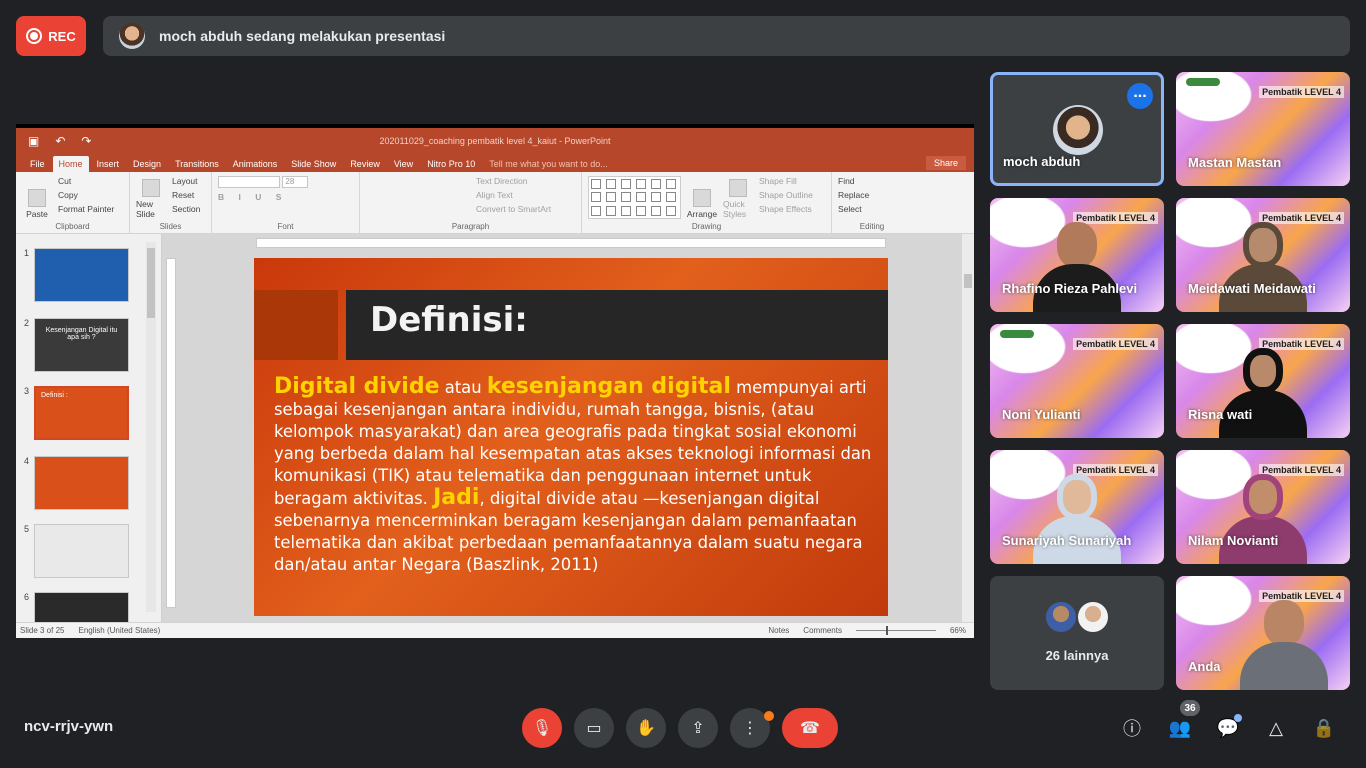 The width and height of the screenshot is (1366, 768). Describe the element at coordinates (1238, 718) in the screenshot. I see `chat-unread-dot` at that location.